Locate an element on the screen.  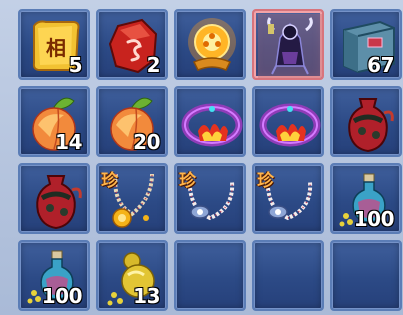
item-count: 2 is located at coordinates (153, 65).